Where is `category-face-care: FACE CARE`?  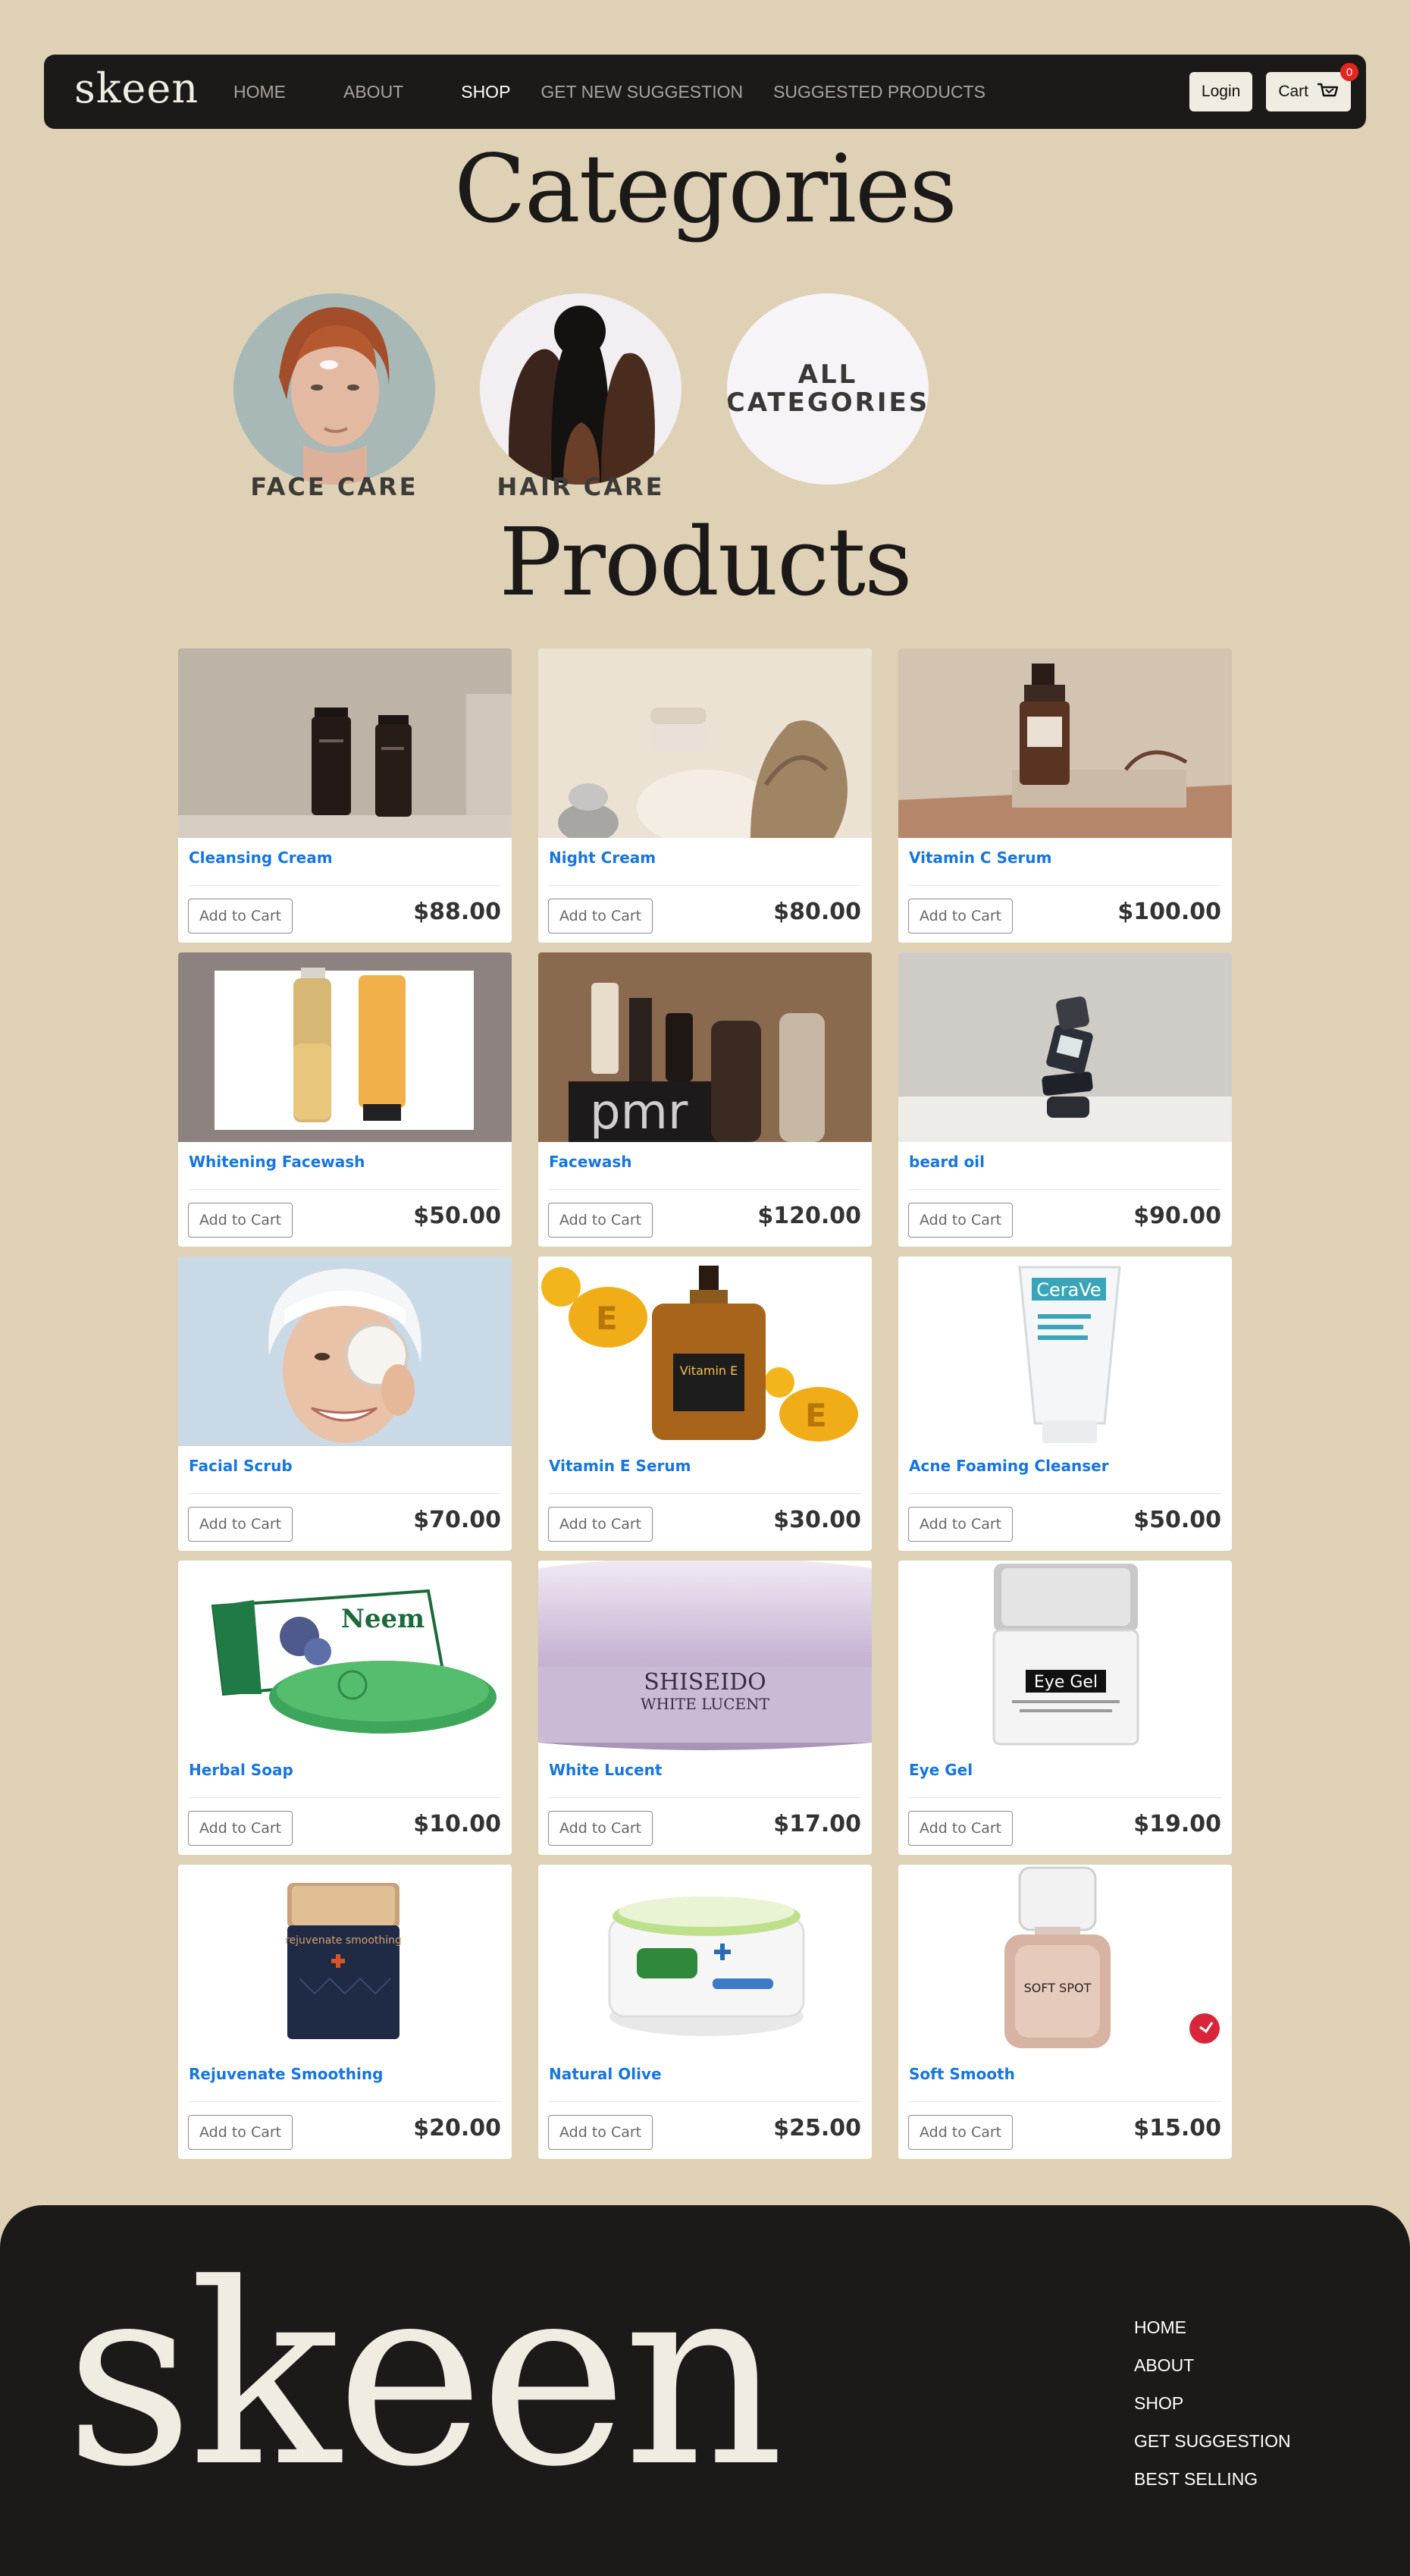 category-face-care: FACE CARE is located at coordinates (334, 397).